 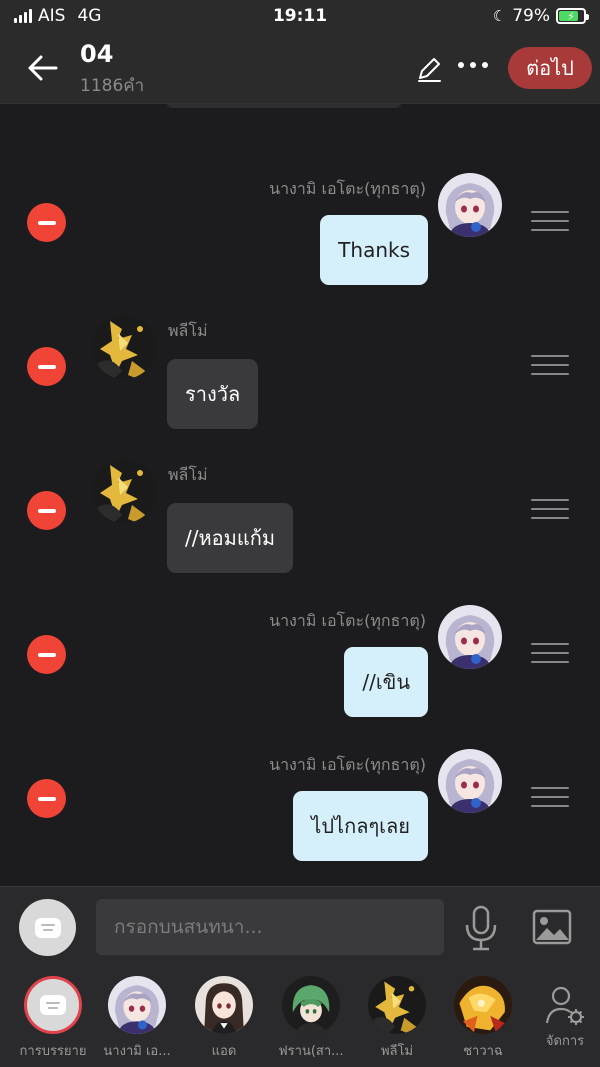 What do you see at coordinates (300, 217) in the screenshot?
I see `message-row: นางามิ เอโตะ(ทุกธาตุ) Thanks` at bounding box center [300, 217].